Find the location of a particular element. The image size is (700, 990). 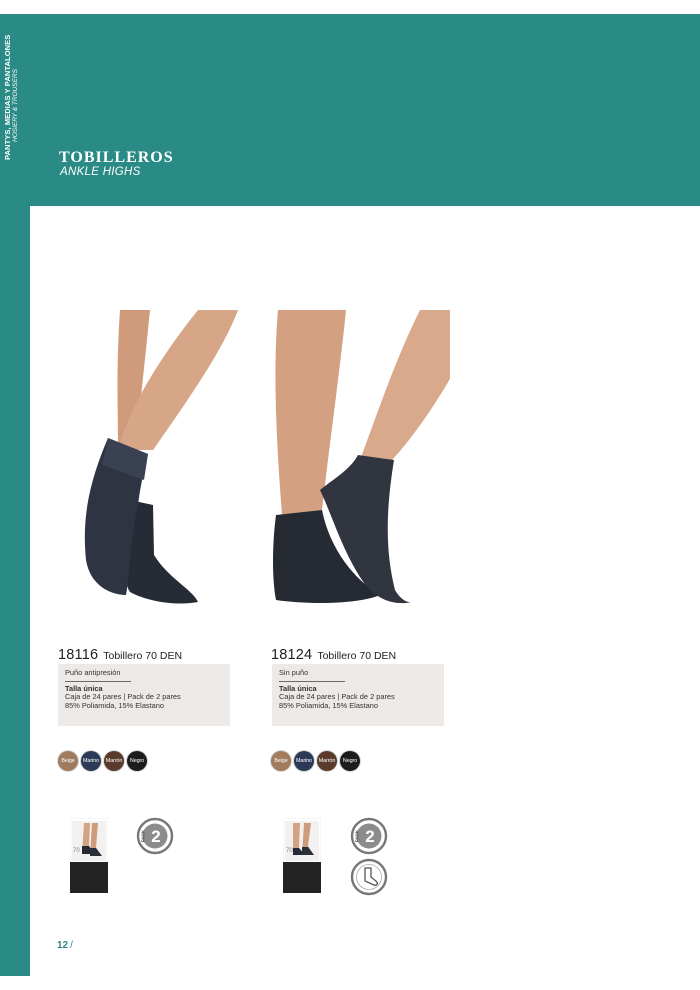

section-title: TOBILLEROS is located at coordinates (116, 157).